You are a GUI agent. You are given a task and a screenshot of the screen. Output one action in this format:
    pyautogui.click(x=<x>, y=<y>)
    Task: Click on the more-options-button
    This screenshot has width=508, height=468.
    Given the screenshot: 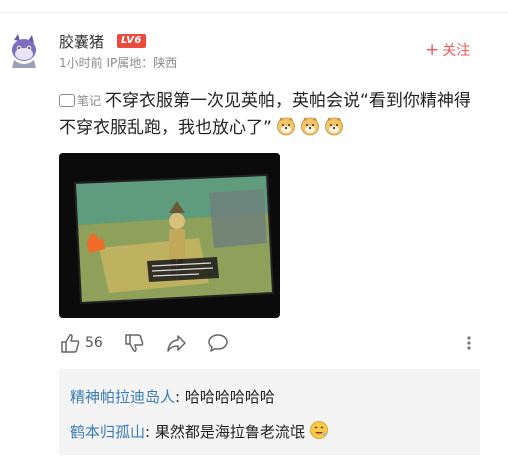 What is the action you would take?
    pyautogui.click(x=469, y=345)
    